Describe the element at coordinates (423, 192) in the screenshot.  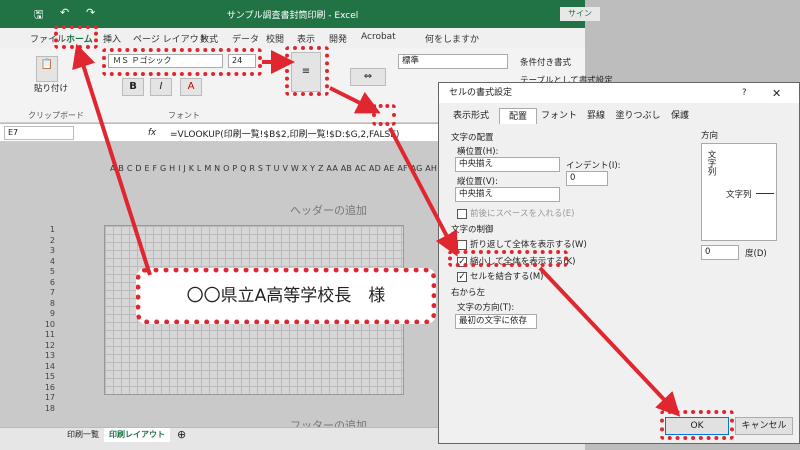
I see `arrow-to-shrink` at that location.